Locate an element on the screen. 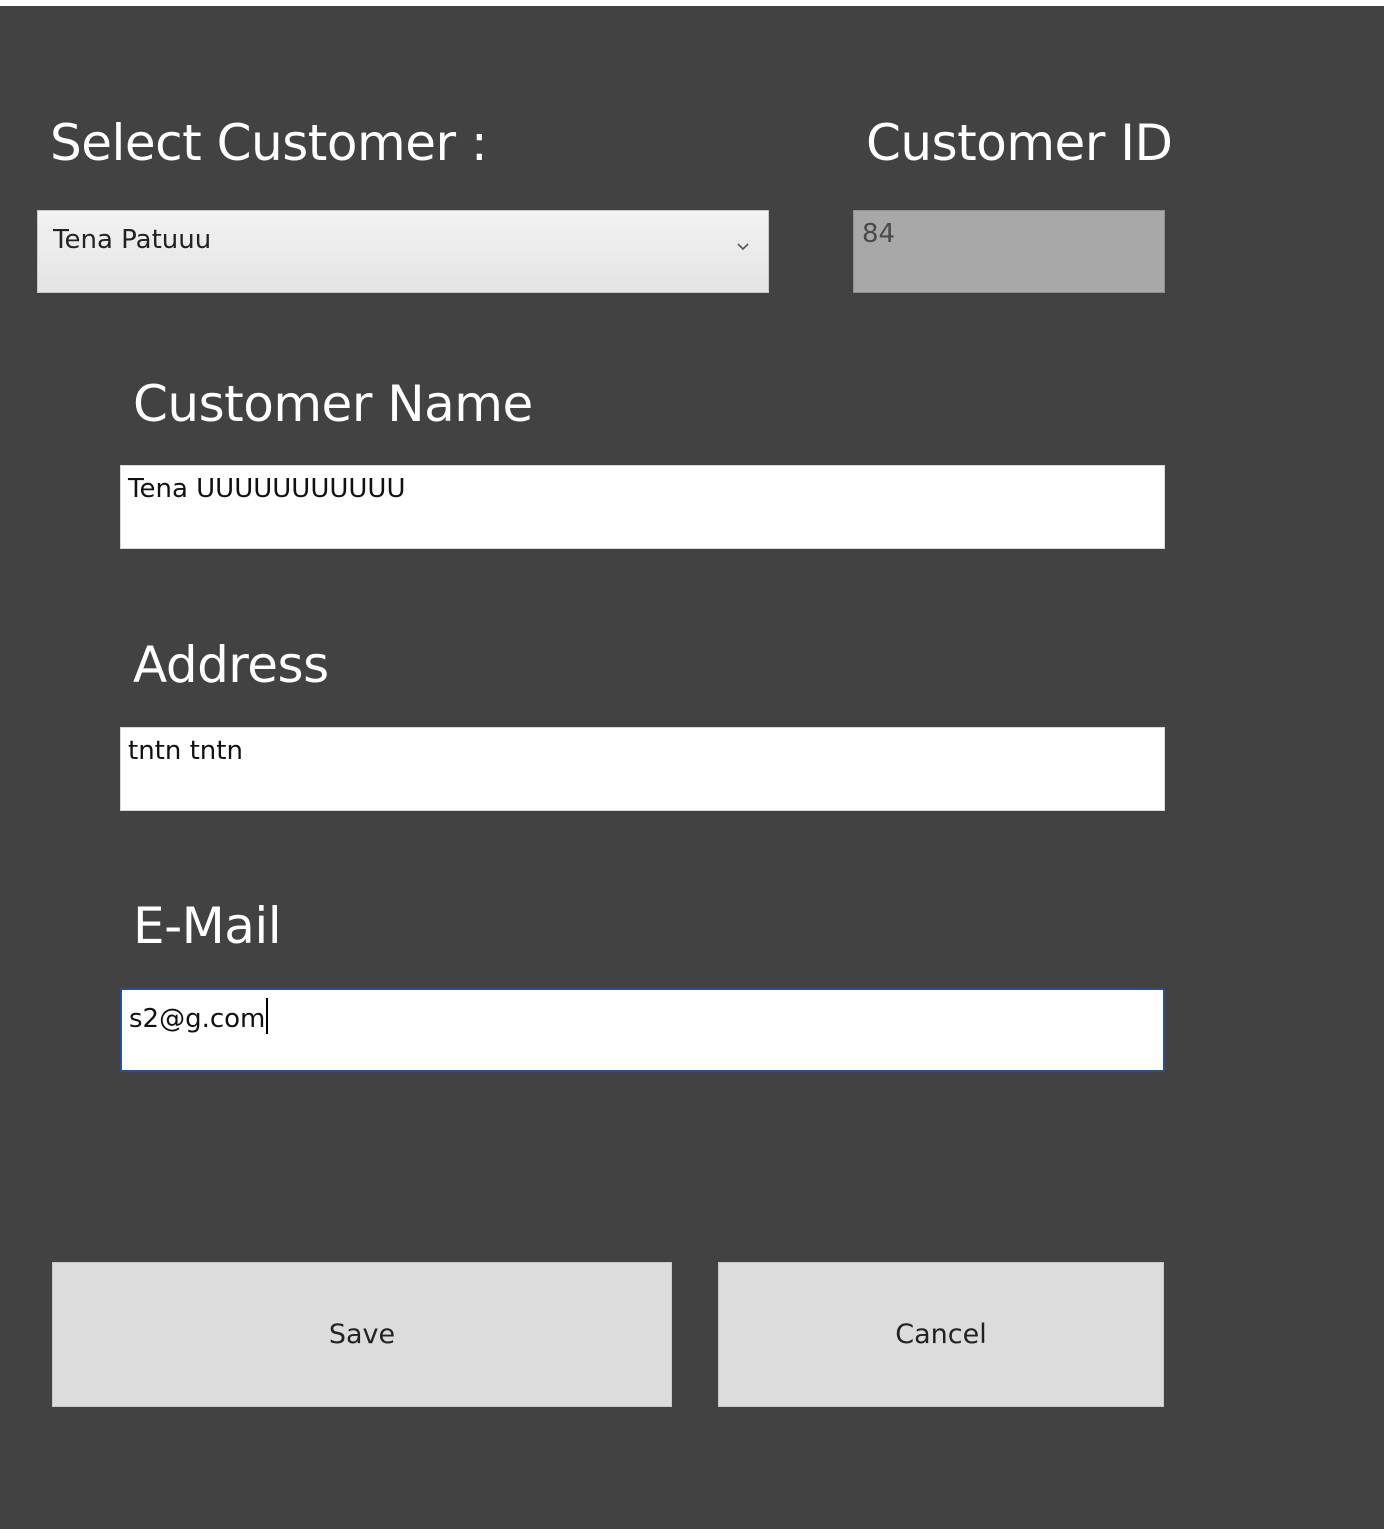  customer-name-label: Customer Name is located at coordinates (333, 404).